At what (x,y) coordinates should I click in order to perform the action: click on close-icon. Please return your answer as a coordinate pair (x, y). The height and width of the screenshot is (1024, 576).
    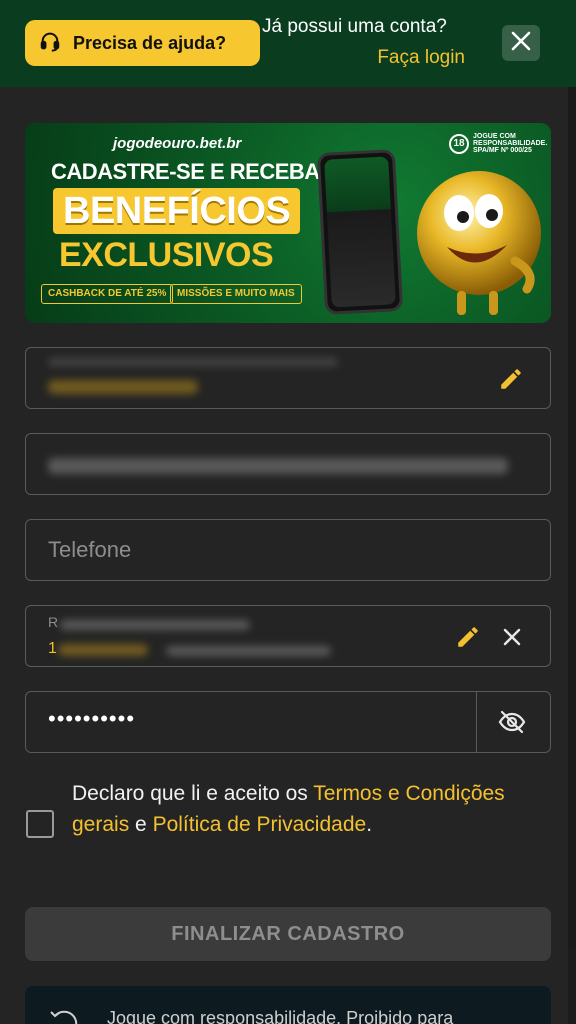
    Looking at the image, I should click on (521, 43).